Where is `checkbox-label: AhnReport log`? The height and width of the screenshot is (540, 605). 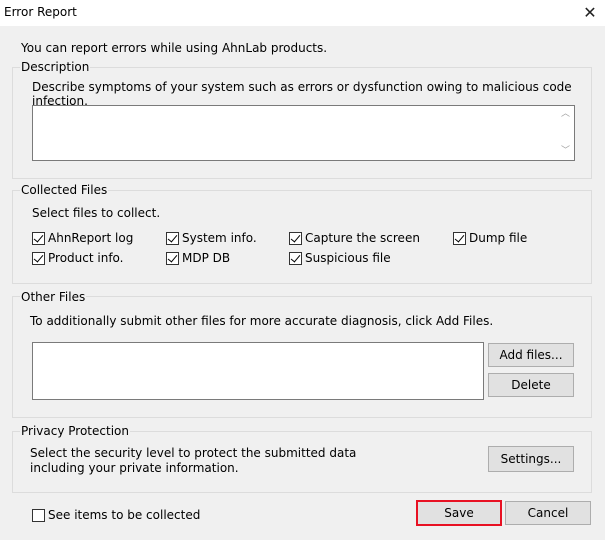
checkbox-label: AhnReport log is located at coordinates (91, 238).